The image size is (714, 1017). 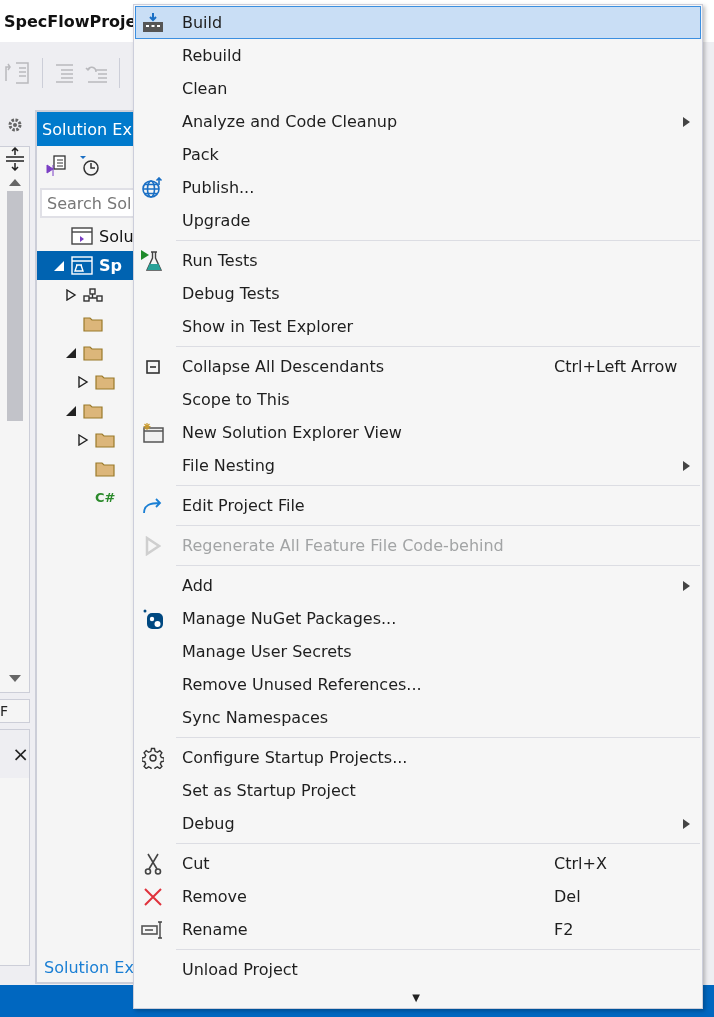 What do you see at coordinates (153, 863) in the screenshot?
I see `scissors-icon` at bounding box center [153, 863].